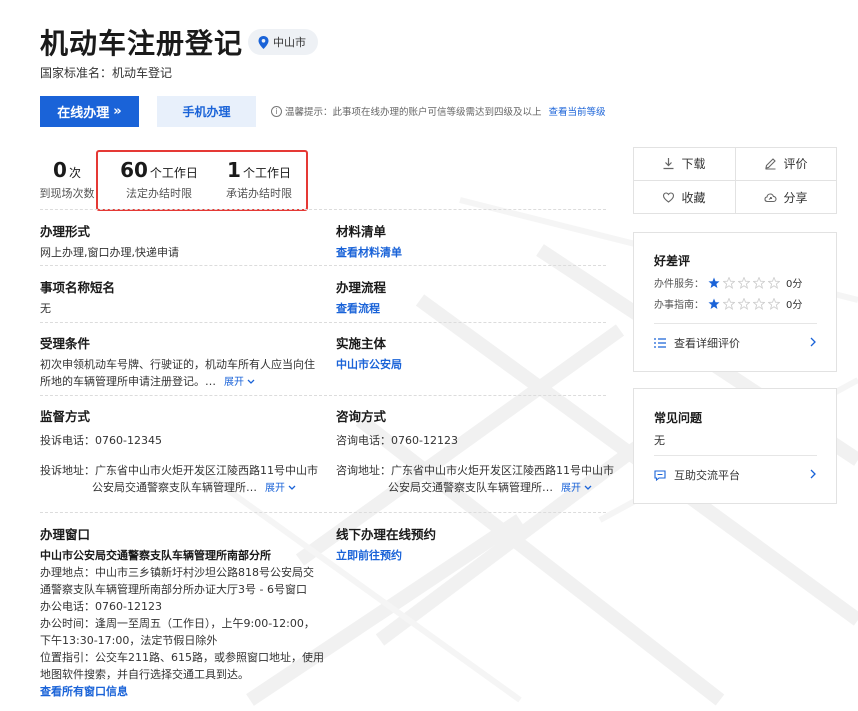  Describe the element at coordinates (109, 252) in the screenshot. I see `field-value: 网上办理,窗口办理,快递申请` at that location.